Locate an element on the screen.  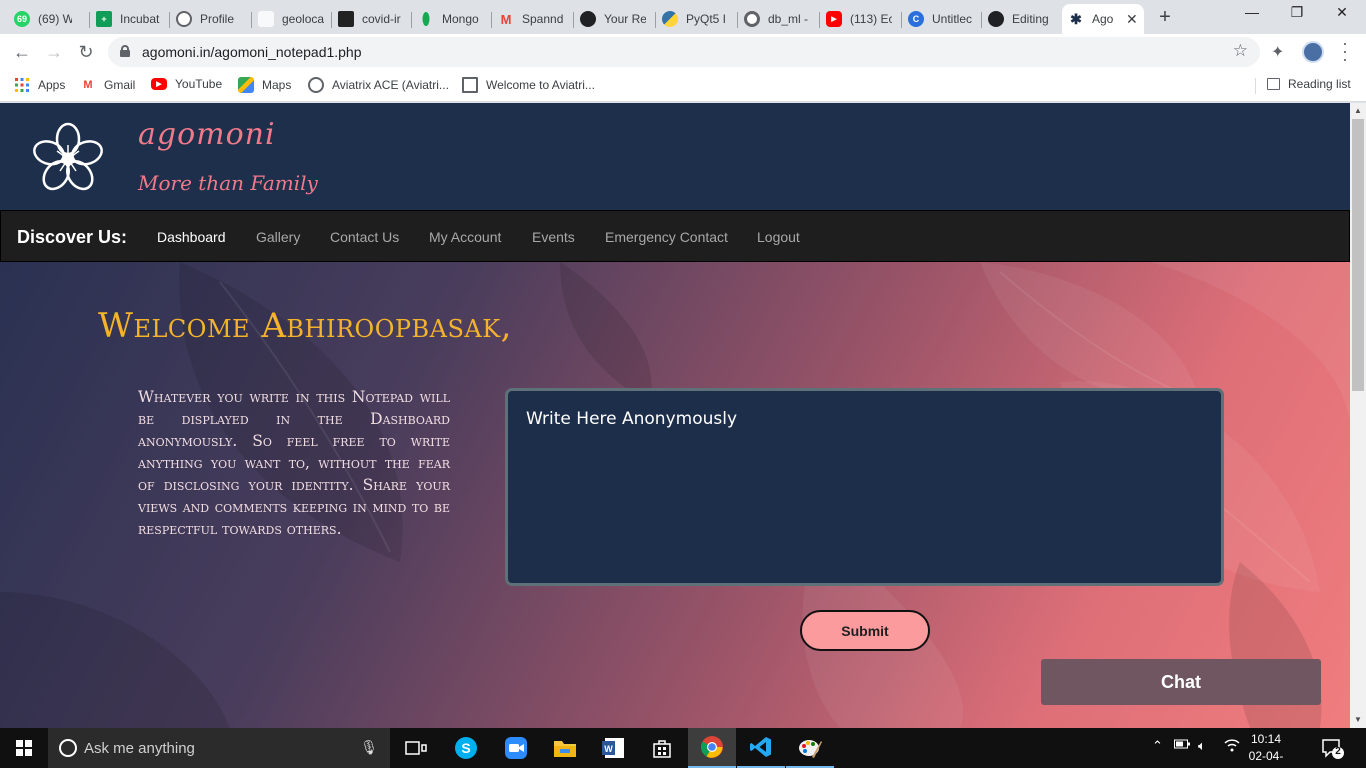
volume-muted-icon: 🔈︎ is located at coordinates (1202, 746).